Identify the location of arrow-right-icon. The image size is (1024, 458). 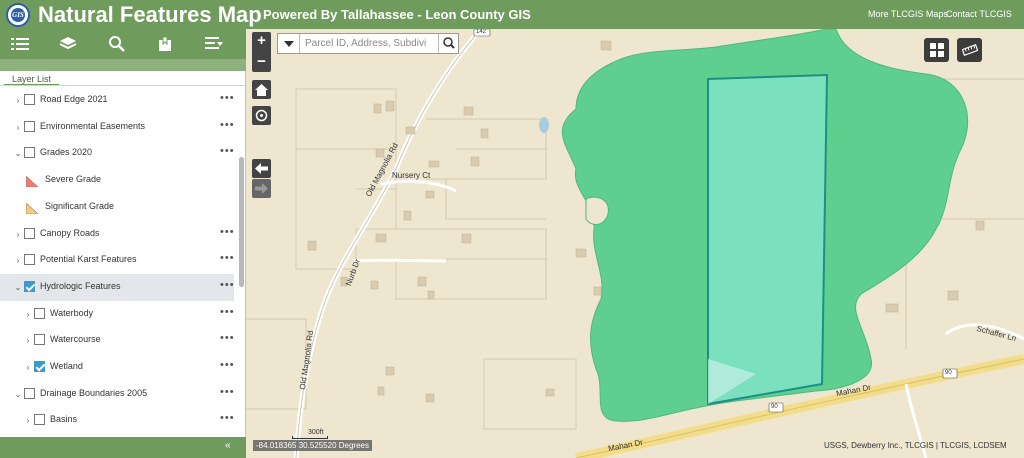
(261, 188).